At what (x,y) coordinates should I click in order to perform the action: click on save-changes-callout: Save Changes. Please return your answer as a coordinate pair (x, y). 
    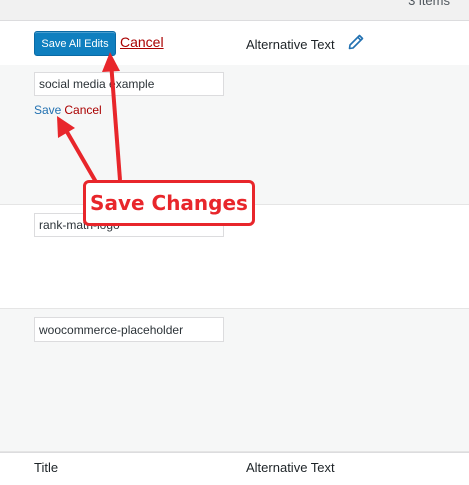
    Looking at the image, I should click on (169, 203).